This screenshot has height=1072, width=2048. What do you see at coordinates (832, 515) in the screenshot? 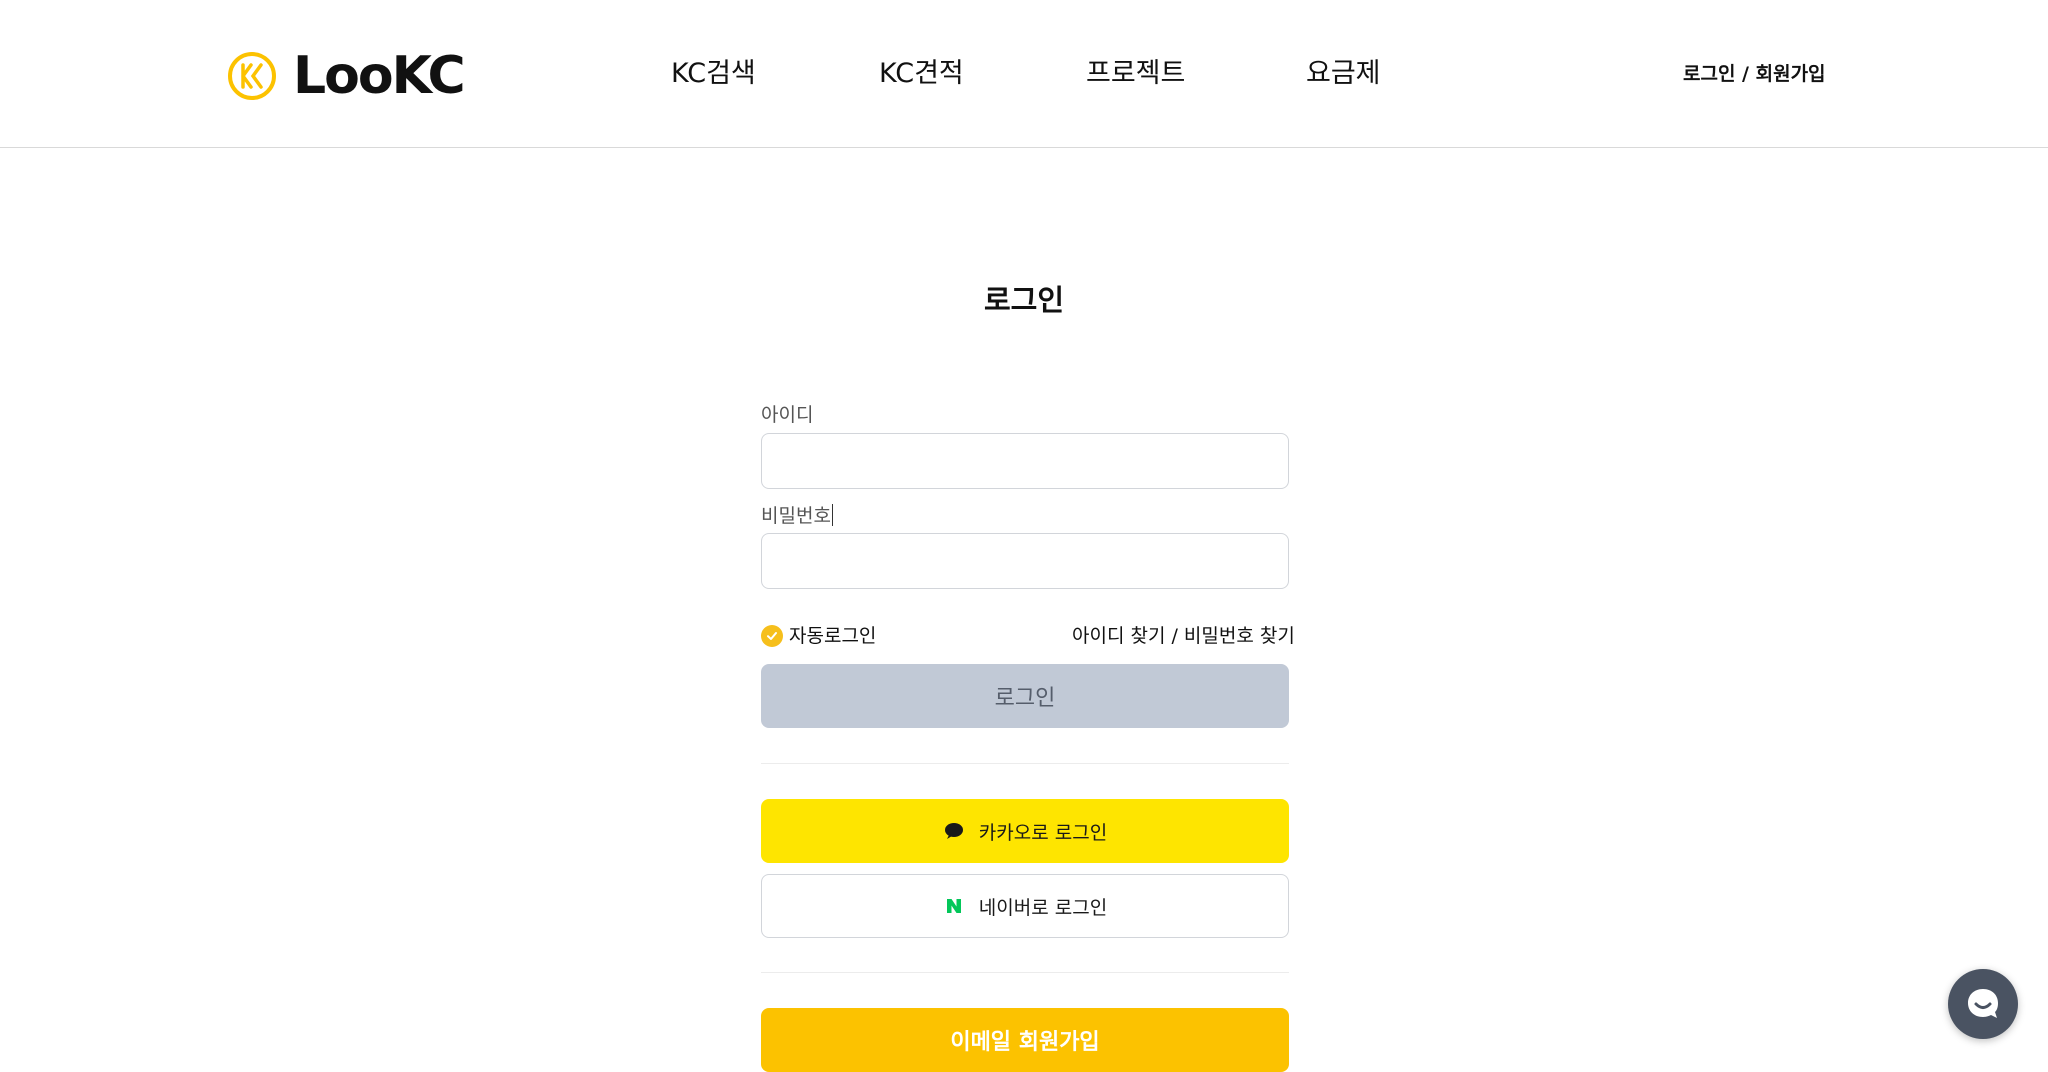
I see `text-caret` at bounding box center [832, 515].